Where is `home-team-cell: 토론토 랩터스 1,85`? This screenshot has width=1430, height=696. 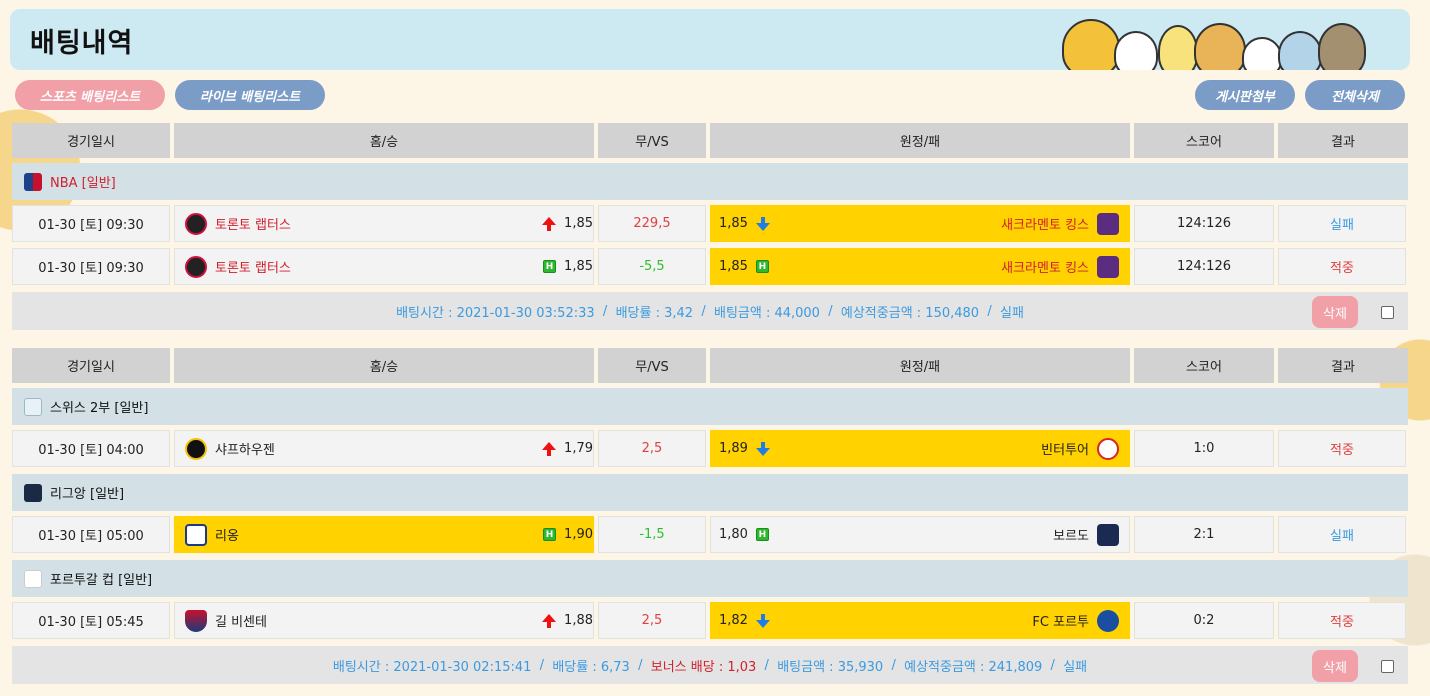 home-team-cell: 토론토 랩터스 1,85 is located at coordinates (384, 223).